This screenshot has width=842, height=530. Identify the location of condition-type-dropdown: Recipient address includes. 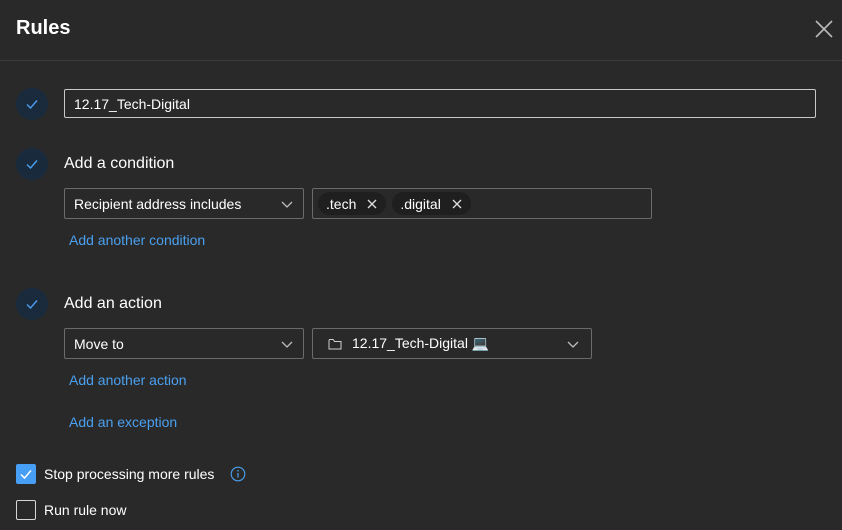
(184, 203).